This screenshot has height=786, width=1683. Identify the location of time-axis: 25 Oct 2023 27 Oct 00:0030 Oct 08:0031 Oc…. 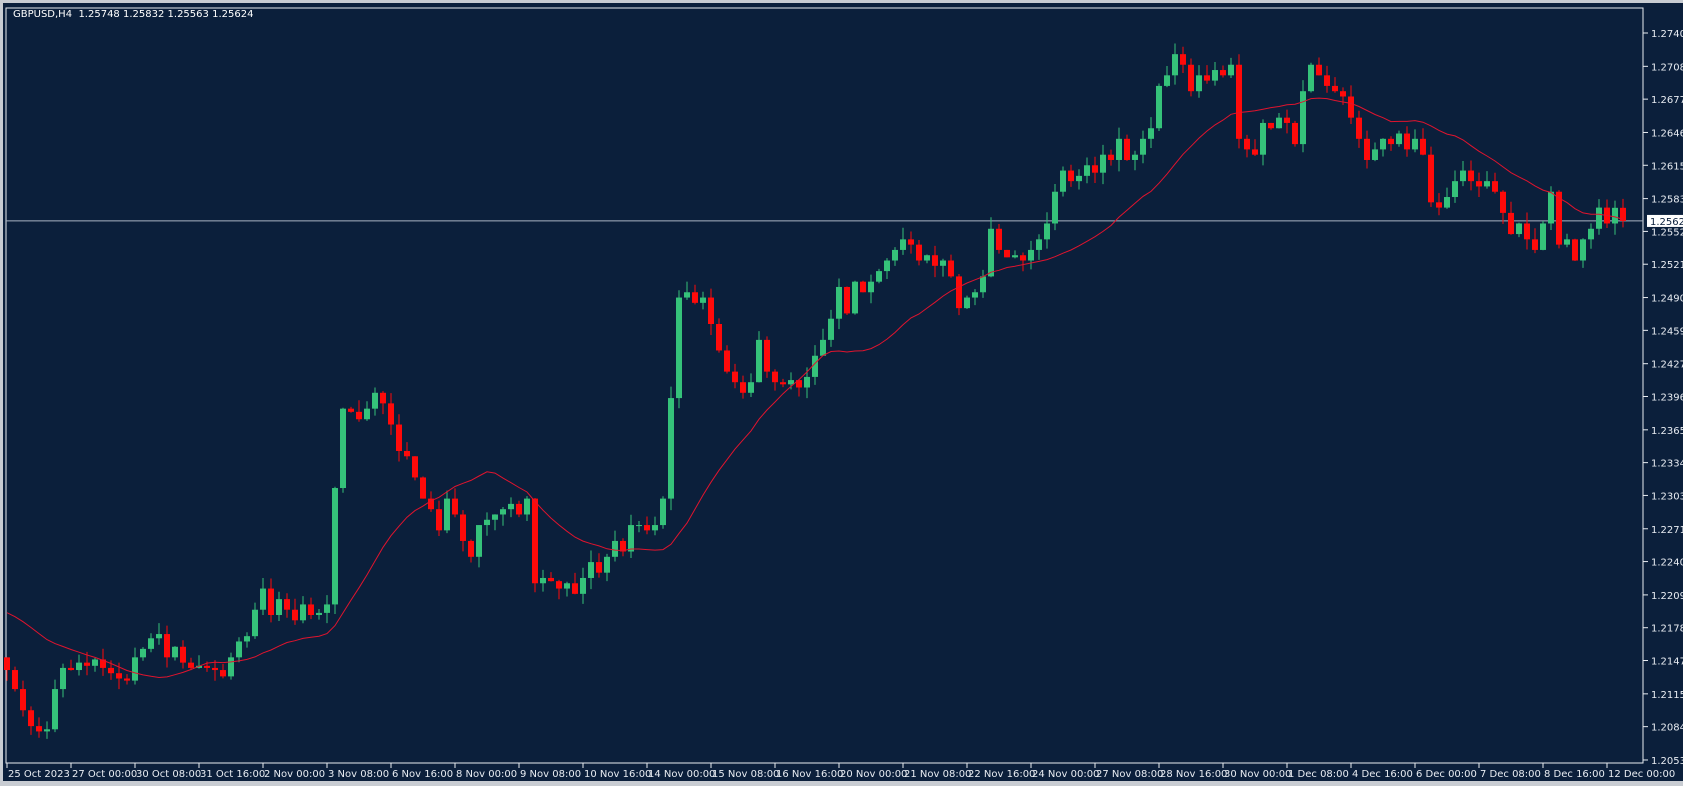
(840, 771).